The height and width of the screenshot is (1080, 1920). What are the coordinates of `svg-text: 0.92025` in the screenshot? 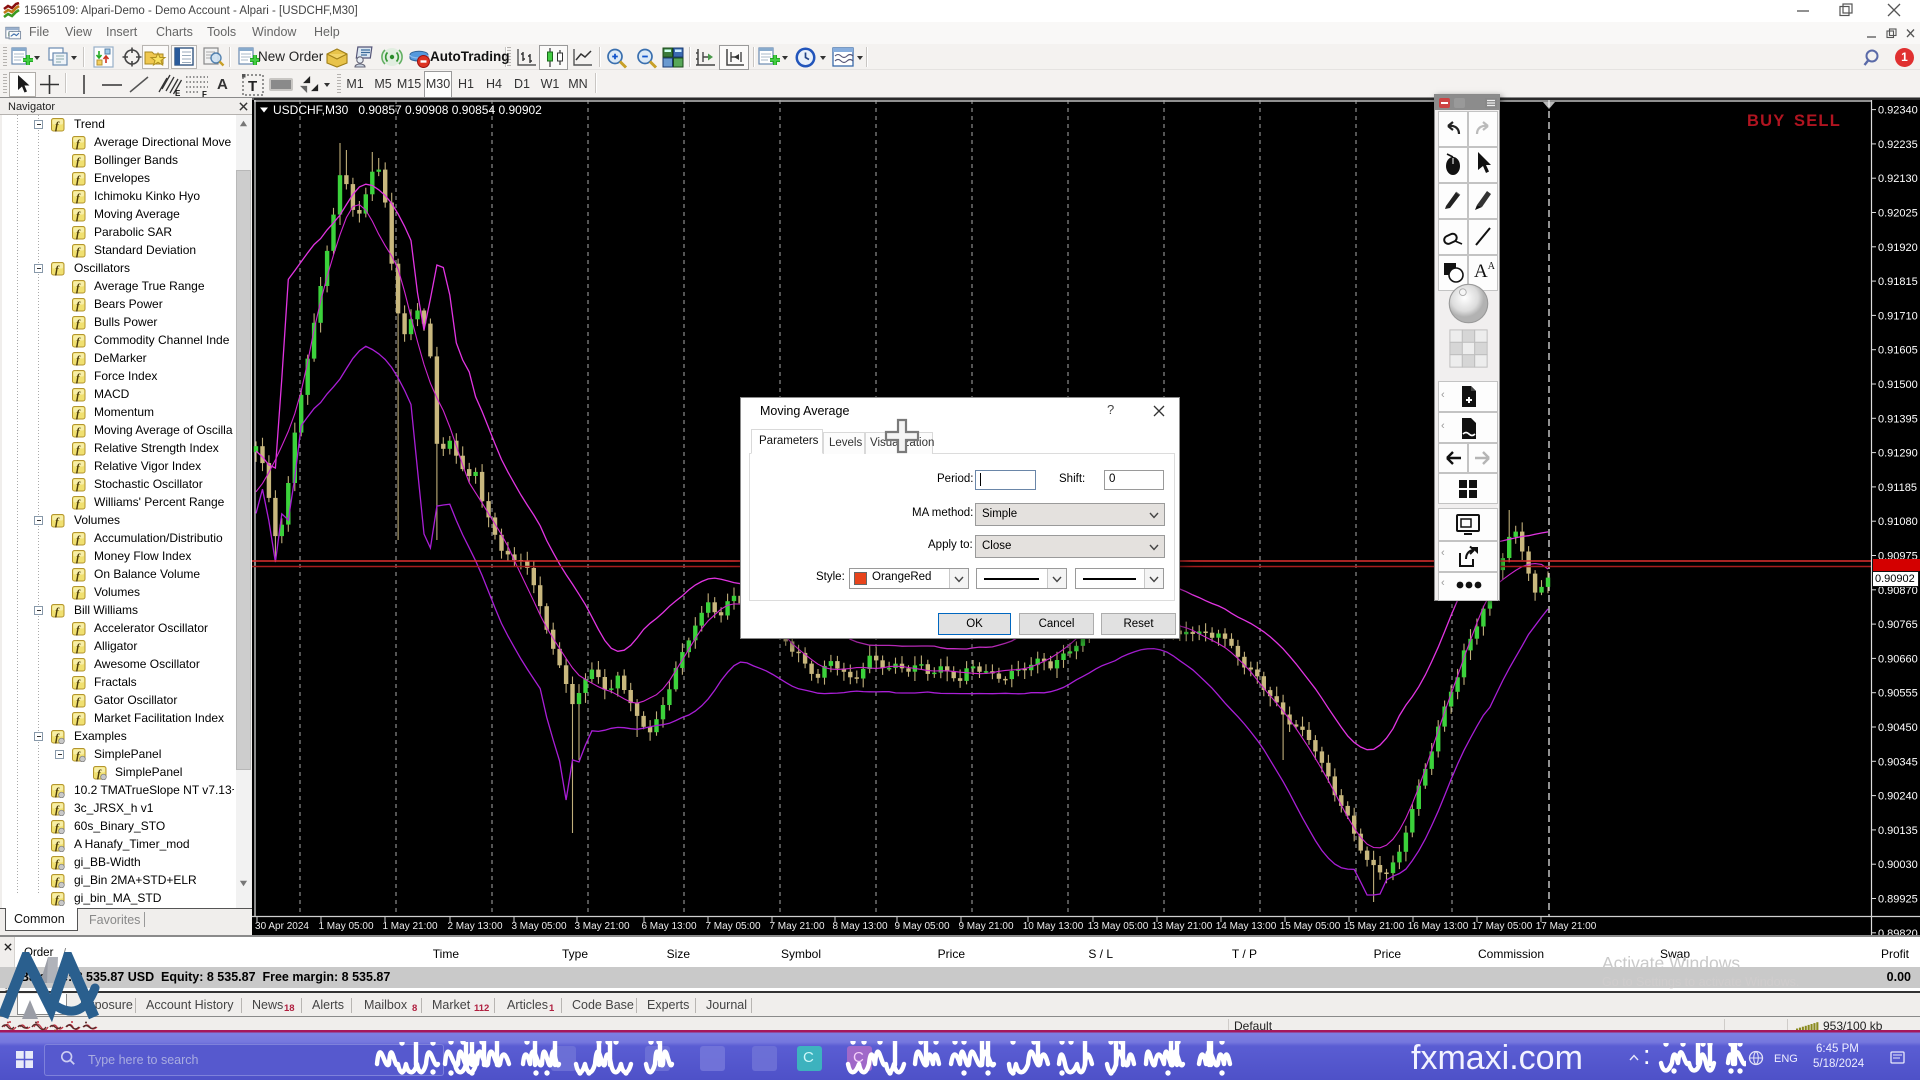 It's located at (1898, 214).